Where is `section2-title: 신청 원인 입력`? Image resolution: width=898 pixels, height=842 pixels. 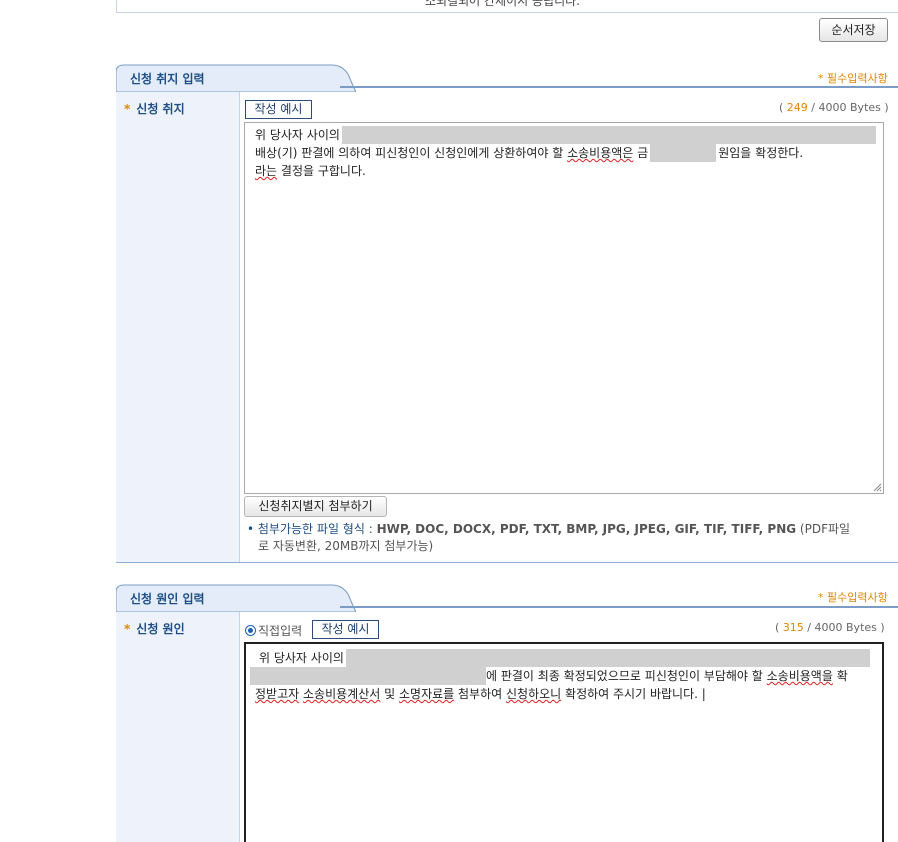 section2-title: 신청 원인 입력 is located at coordinates (167, 599).